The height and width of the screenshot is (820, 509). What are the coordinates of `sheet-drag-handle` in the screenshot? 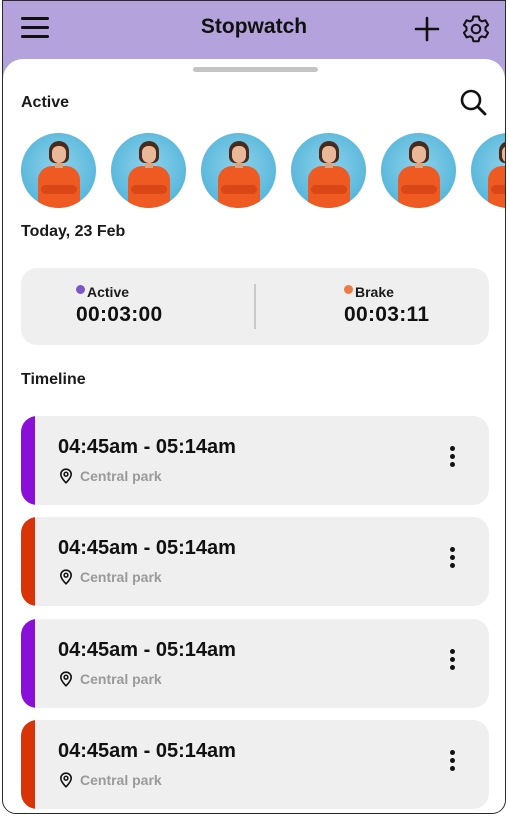 It's located at (255, 69).